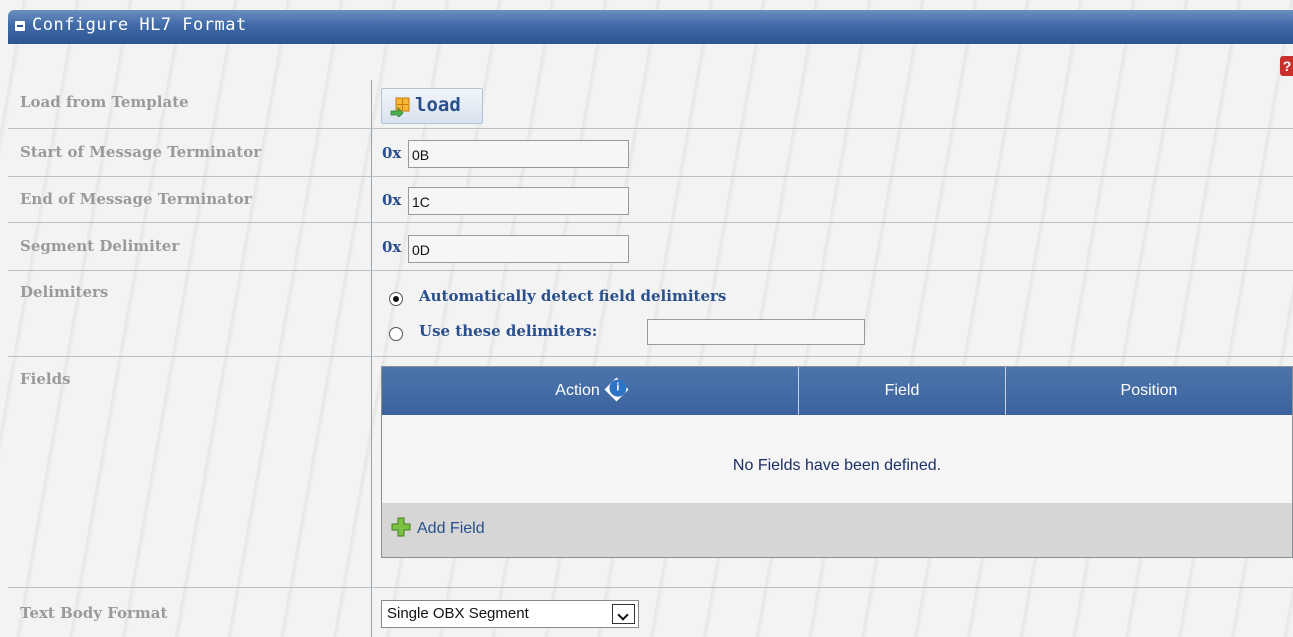  What do you see at coordinates (400, 107) in the screenshot?
I see `load-template-icon` at bounding box center [400, 107].